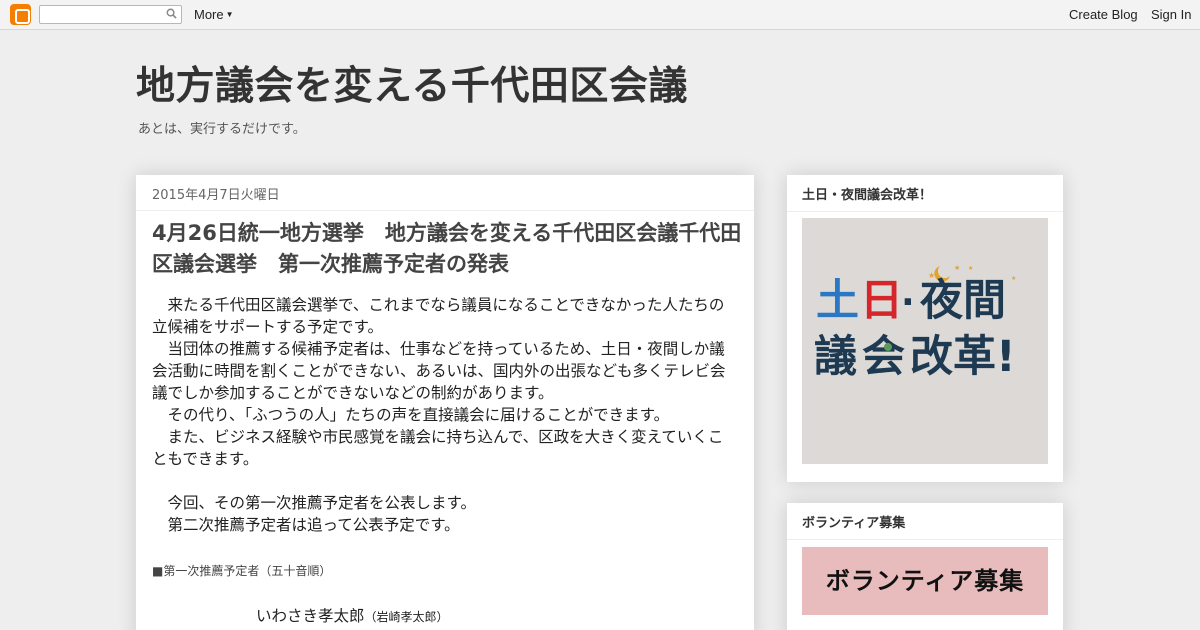 The image size is (1200, 630). Describe the element at coordinates (1171, 14) in the screenshot. I see `sign-in-link: Sign In` at that location.